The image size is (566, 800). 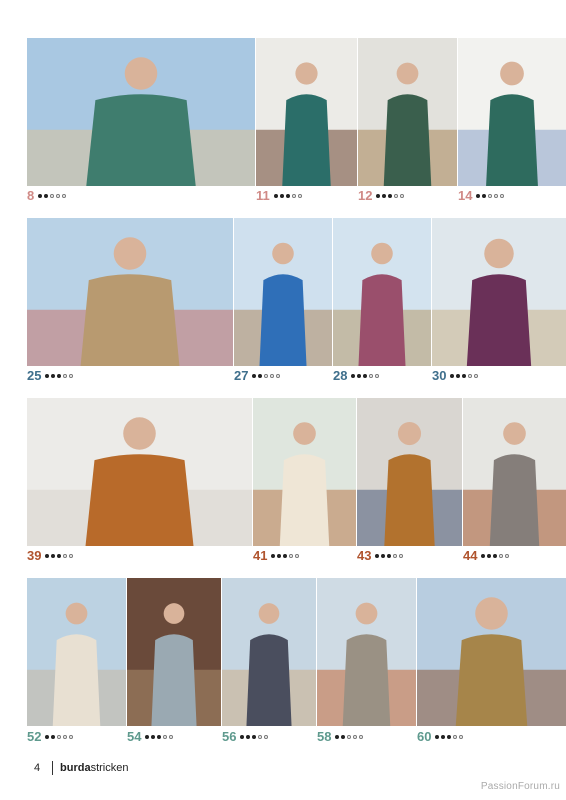 I want to click on pattern-number: 54, so click(x=134, y=736).